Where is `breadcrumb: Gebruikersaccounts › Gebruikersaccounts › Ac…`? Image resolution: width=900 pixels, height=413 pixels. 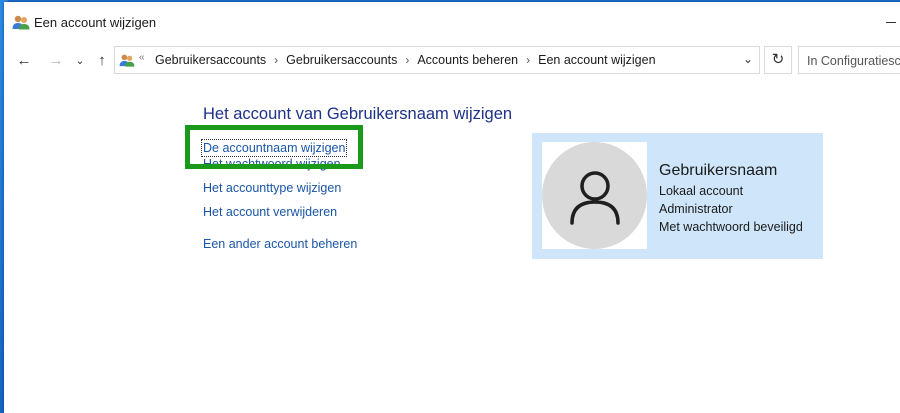
breadcrumb: Gebruikersaccounts › Gebruikersaccounts › Ac… is located at coordinates (405, 60).